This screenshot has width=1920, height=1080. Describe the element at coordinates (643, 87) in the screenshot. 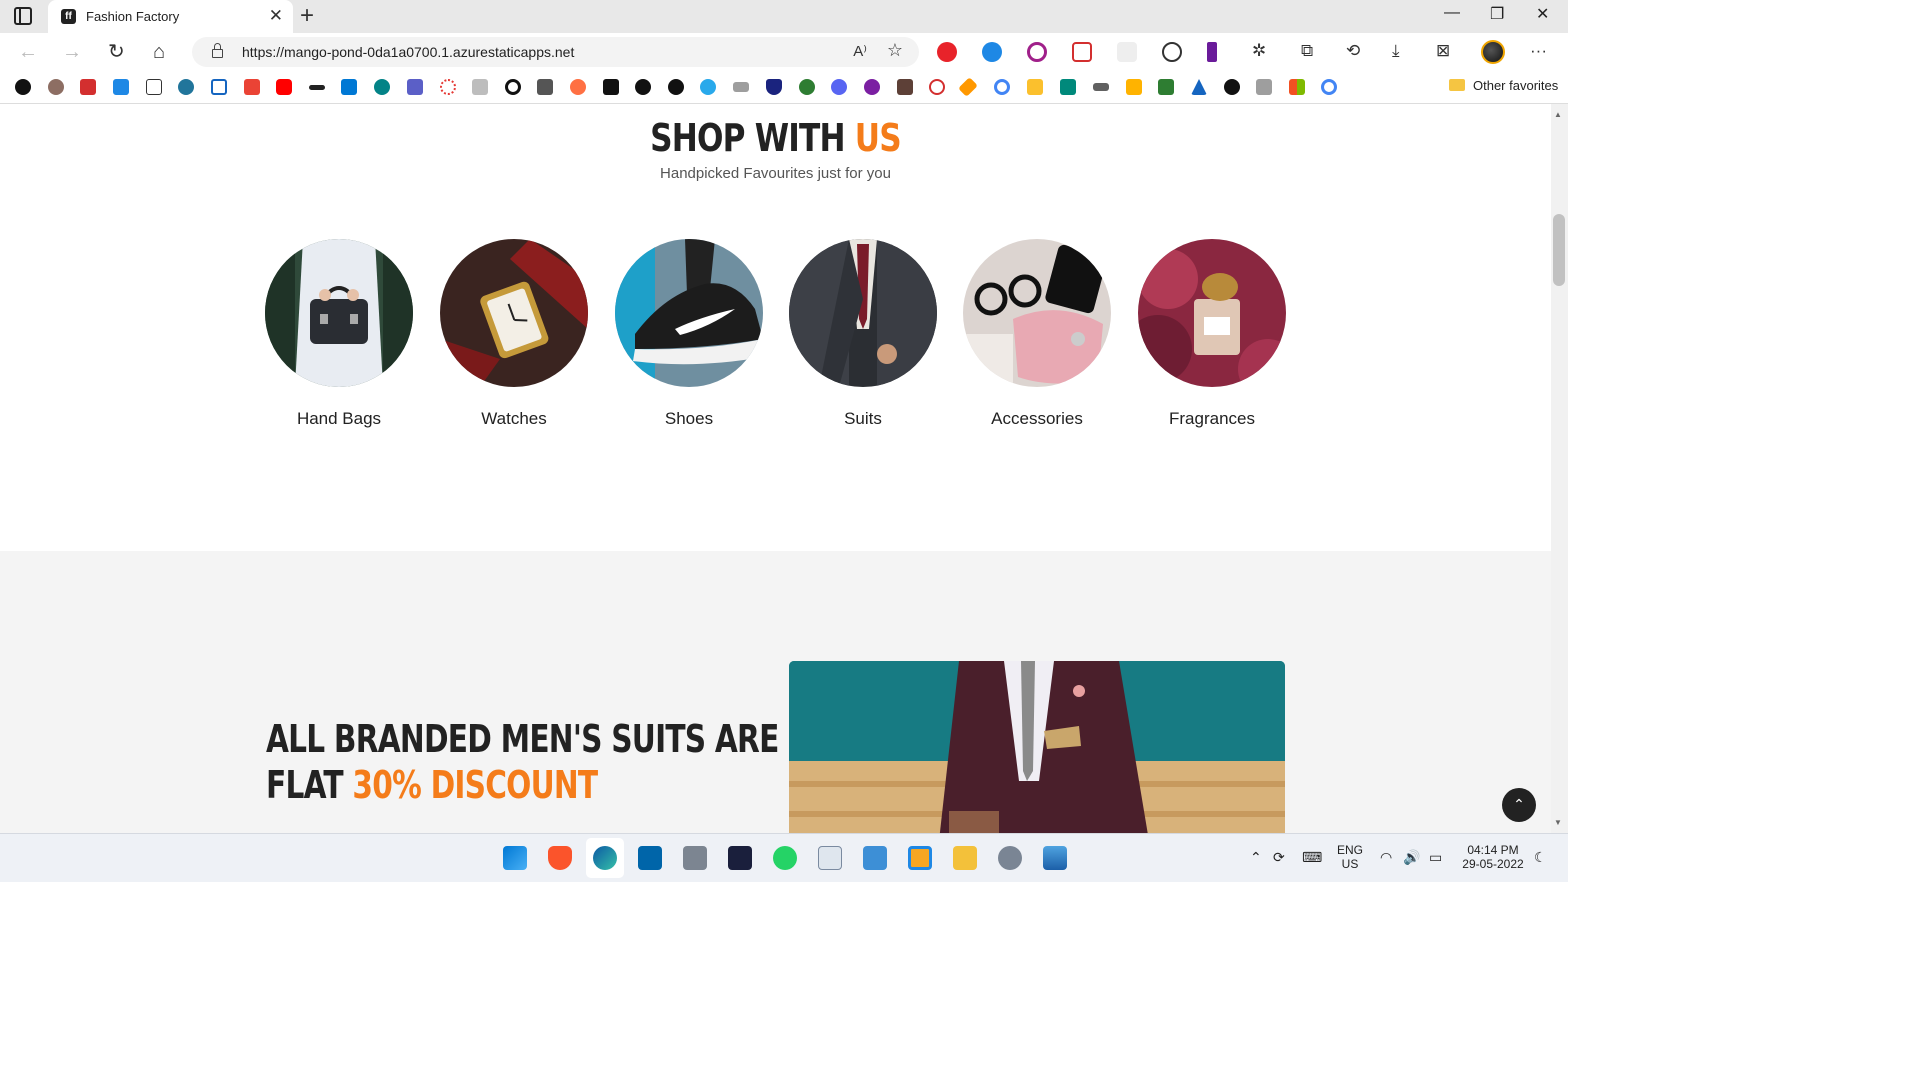

I see `github-bookmark-icon` at that location.